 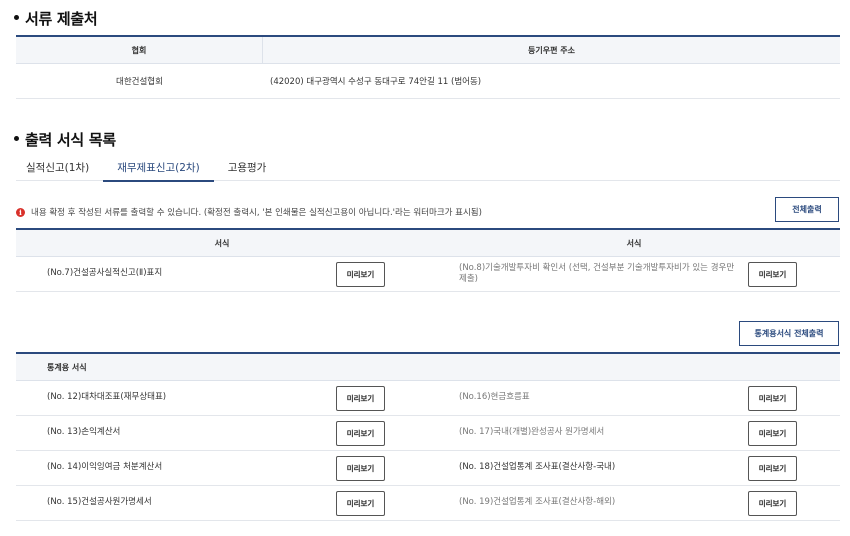 I want to click on submit-table-header: 협회 등기우편 주소, so click(x=428, y=50).